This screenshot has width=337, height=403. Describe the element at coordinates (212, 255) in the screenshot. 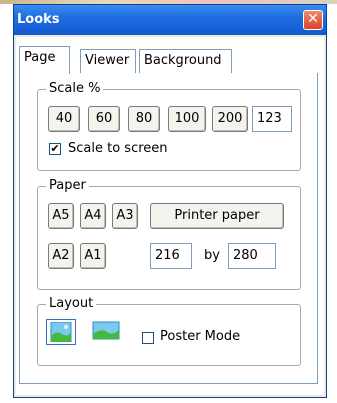

I see `by-label: by` at that location.